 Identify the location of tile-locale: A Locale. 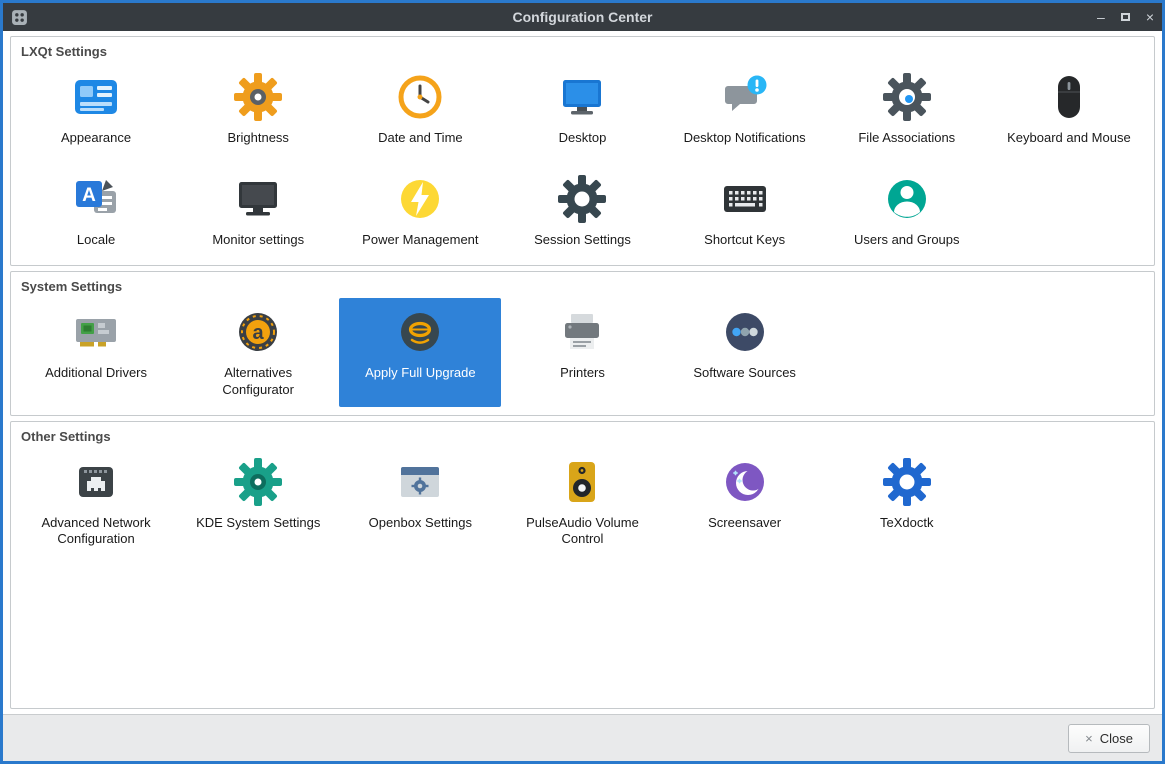
(96, 211).